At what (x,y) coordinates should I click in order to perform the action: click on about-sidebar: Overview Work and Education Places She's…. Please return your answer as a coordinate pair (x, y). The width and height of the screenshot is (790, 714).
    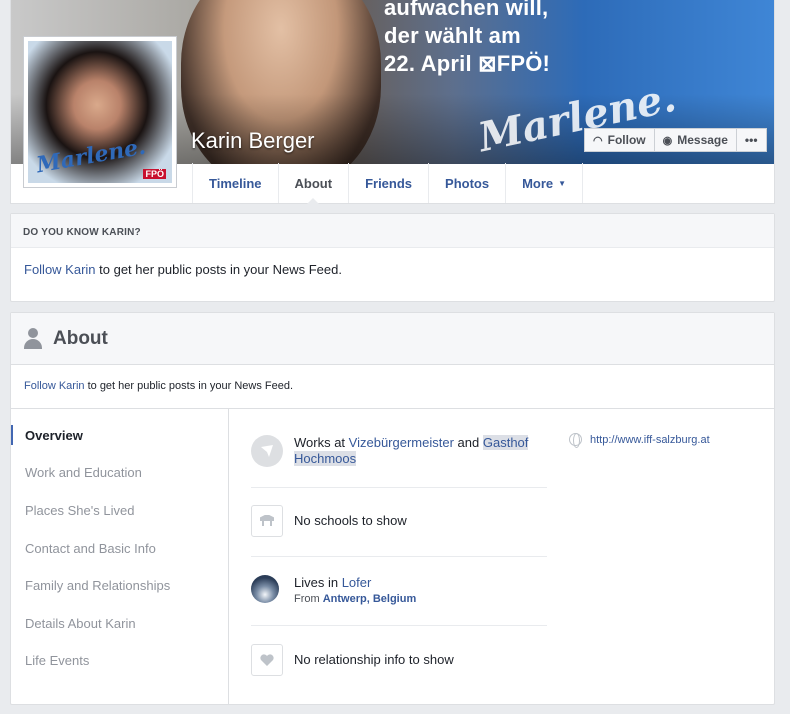
    Looking at the image, I should click on (120, 557).